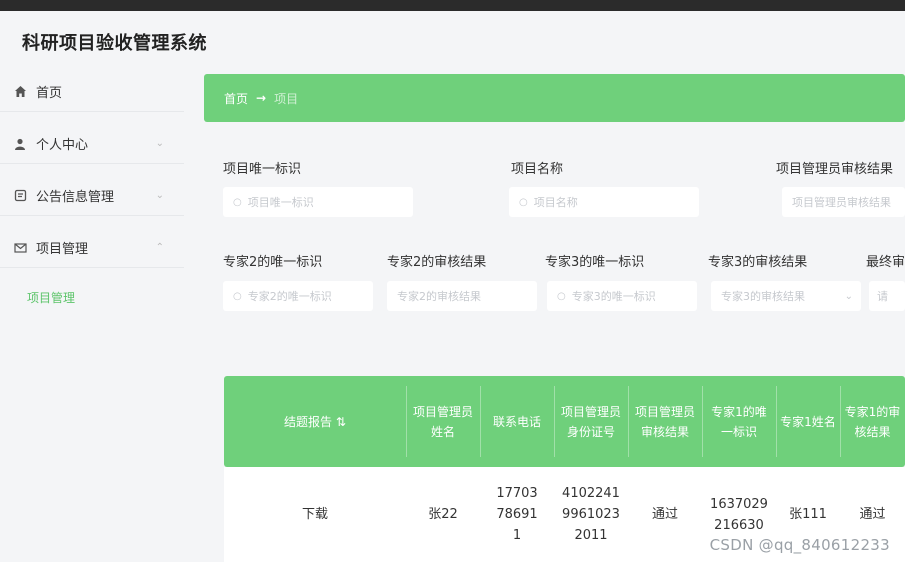 This screenshot has width=905, height=562. I want to click on table-header-cell: 专家1姓名, so click(808, 421).